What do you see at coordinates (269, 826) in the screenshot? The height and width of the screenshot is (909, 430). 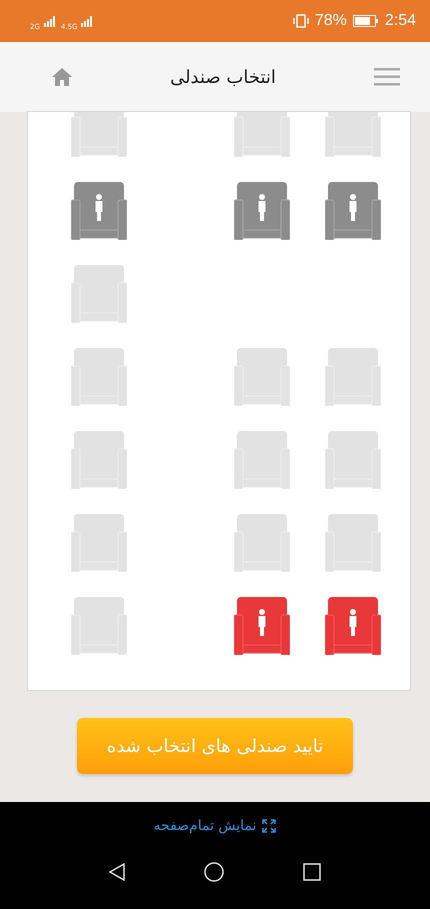 I see `expand-icon` at bounding box center [269, 826].